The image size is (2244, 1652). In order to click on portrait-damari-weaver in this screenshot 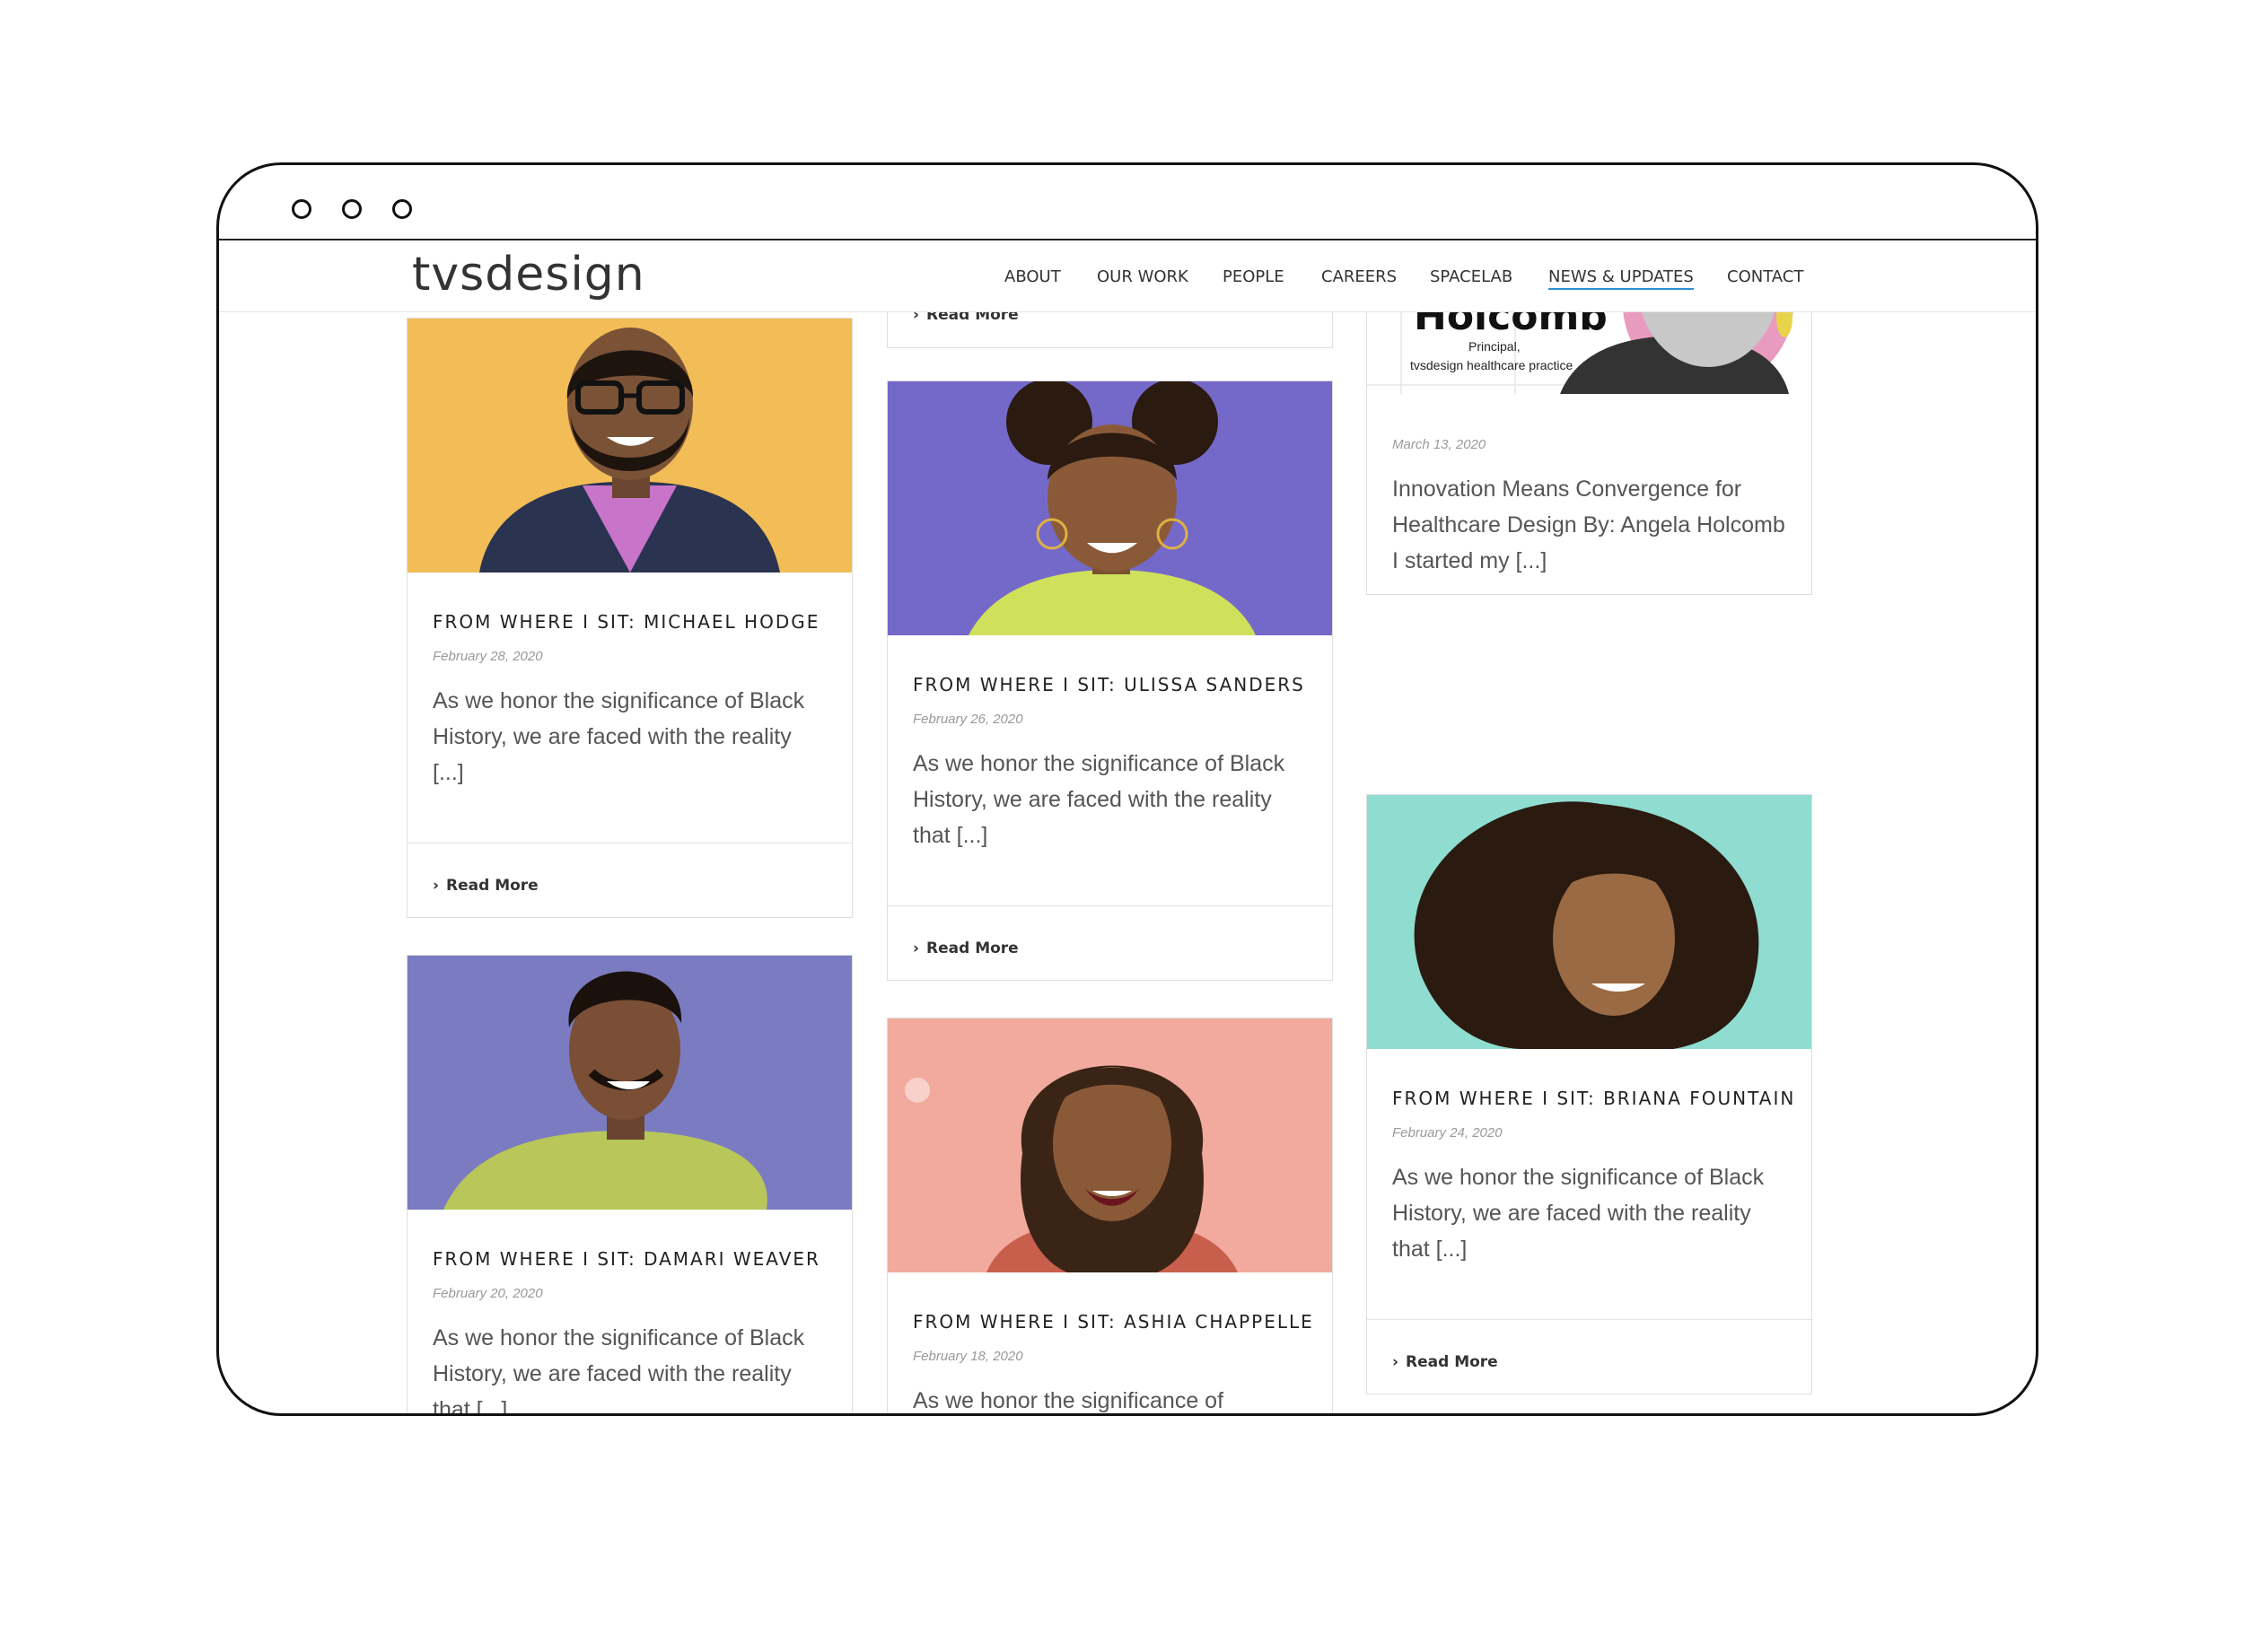, I will do `click(630, 1083)`.